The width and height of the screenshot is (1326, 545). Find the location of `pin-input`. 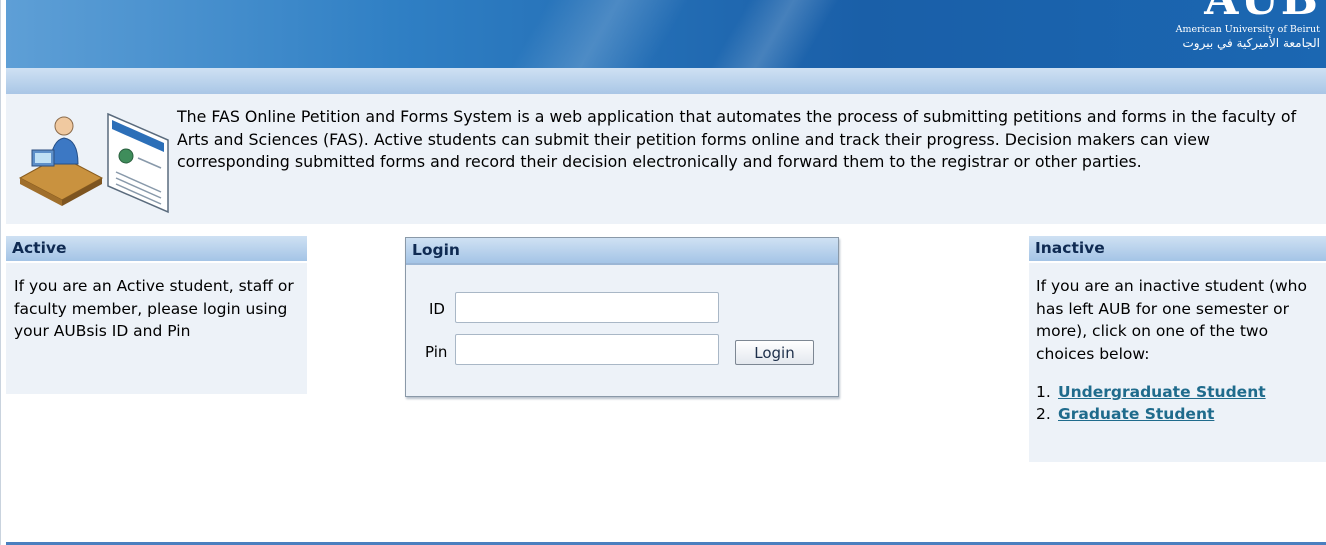

pin-input is located at coordinates (587, 349).